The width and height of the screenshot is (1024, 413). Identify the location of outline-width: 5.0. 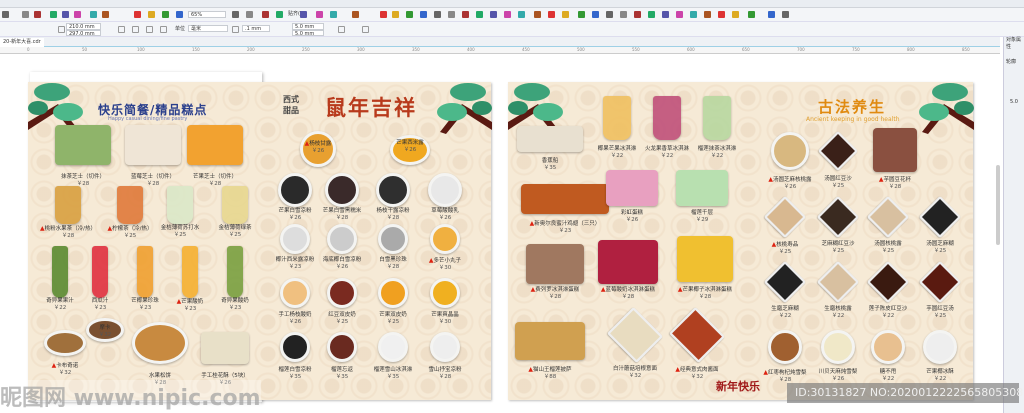
(1014, 102).